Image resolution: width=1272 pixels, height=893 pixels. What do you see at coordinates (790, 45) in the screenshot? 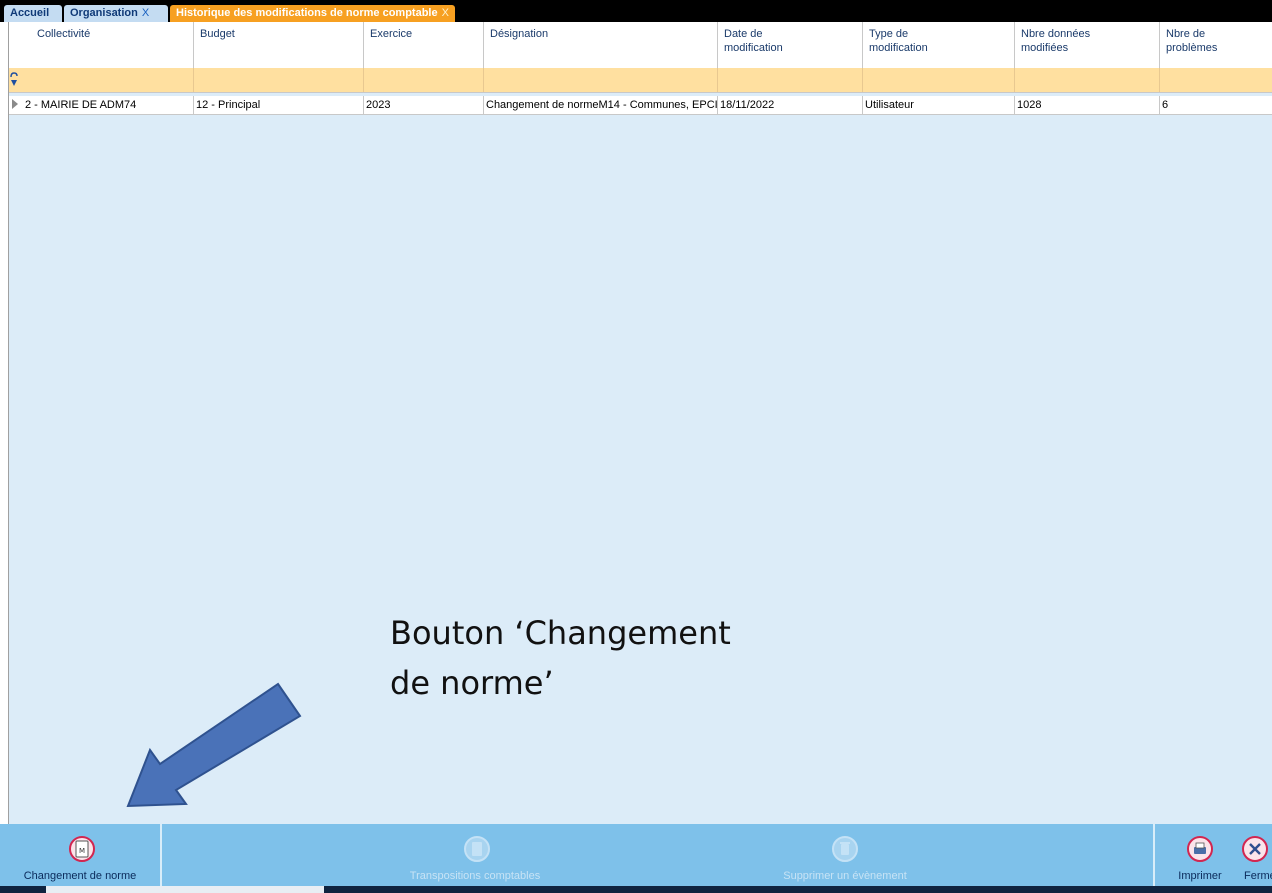
I see `column-header-date-modification: Date de modification` at bounding box center [790, 45].